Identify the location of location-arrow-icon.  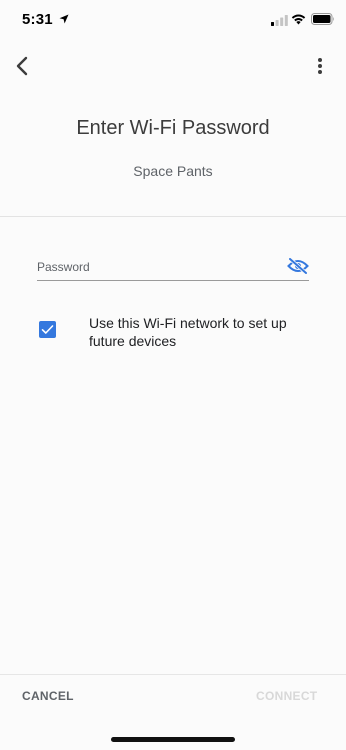
(64, 19).